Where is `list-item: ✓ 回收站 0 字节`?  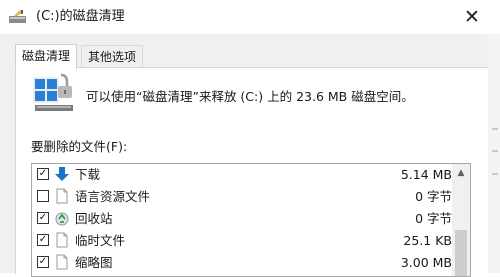 list-item: ✓ 回收站 0 字节 is located at coordinates (242, 219).